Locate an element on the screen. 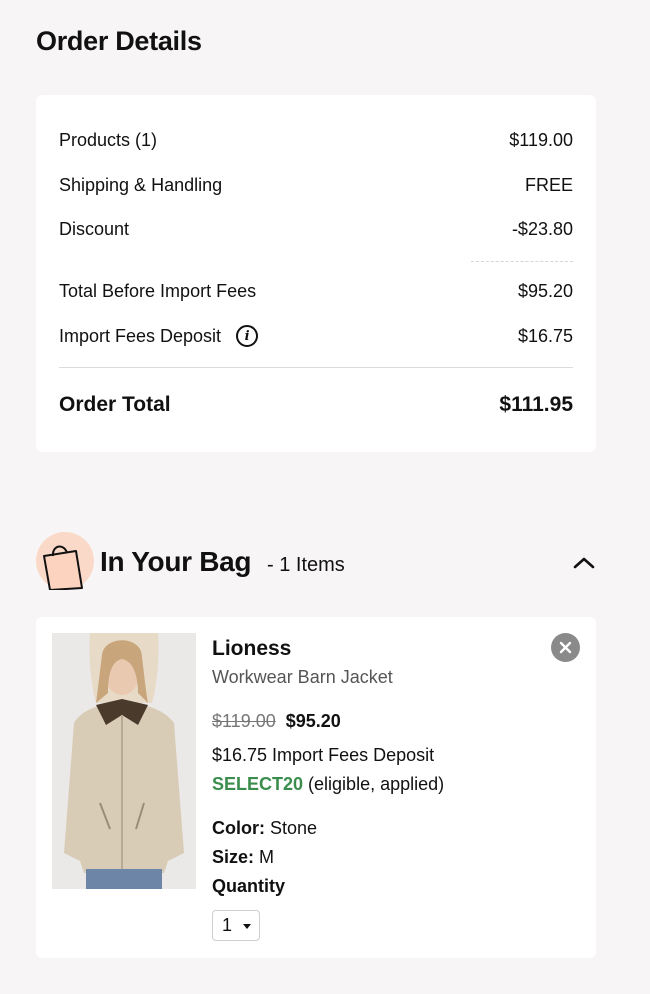 The image size is (650, 994). caret-down-icon is located at coordinates (247, 926).